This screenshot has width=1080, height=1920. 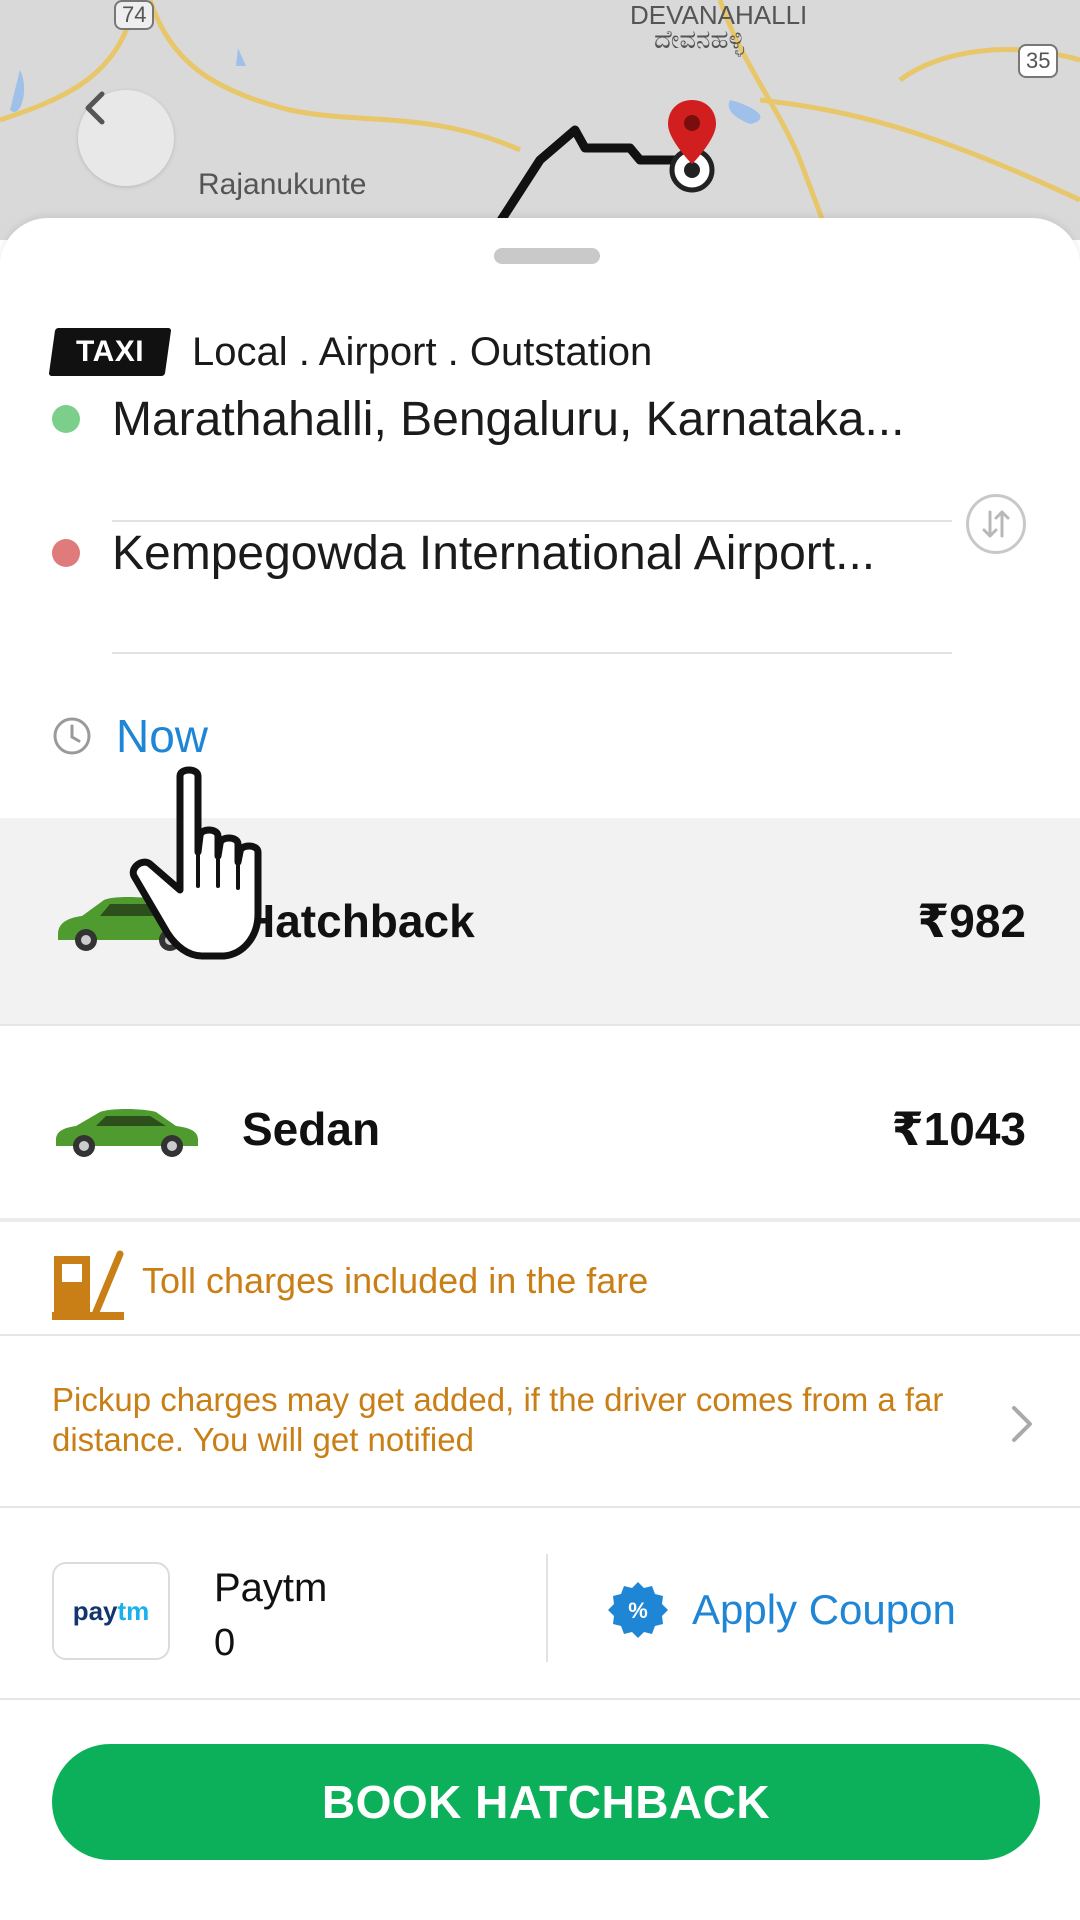 I want to click on apply-coupon-label: Apply Coupon, so click(x=824, y=1609).